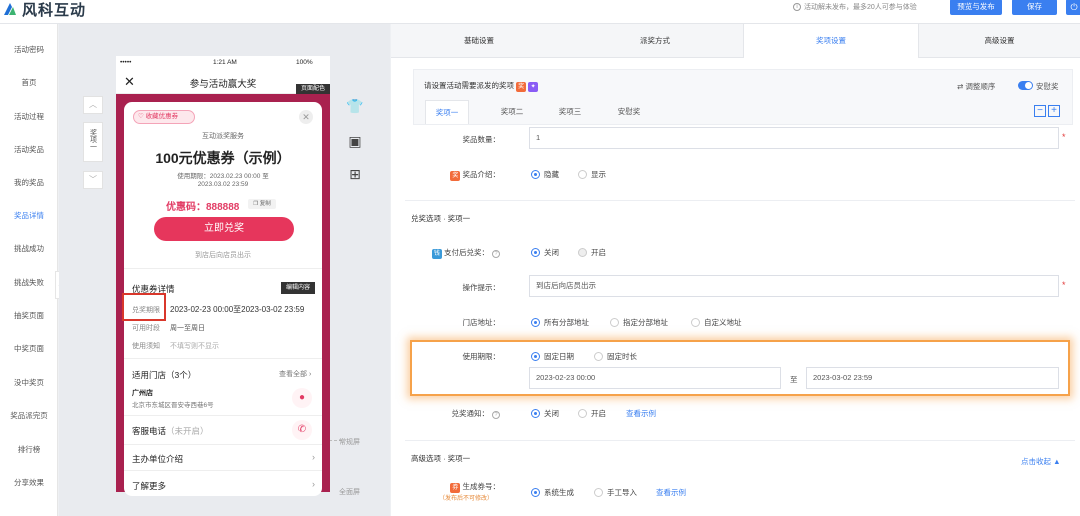 This screenshot has height=516, width=1080. I want to click on view-all-link: 查看全部 ›, so click(295, 374).